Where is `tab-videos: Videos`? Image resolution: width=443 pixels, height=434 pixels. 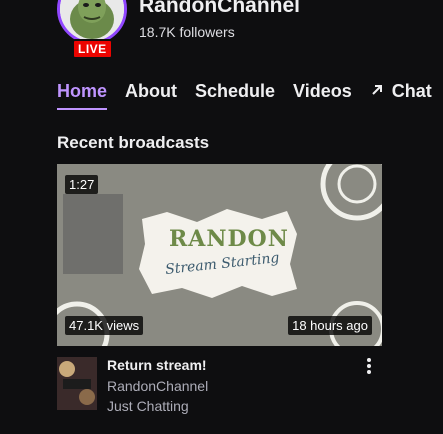
tab-videos: Videos is located at coordinates (322, 95).